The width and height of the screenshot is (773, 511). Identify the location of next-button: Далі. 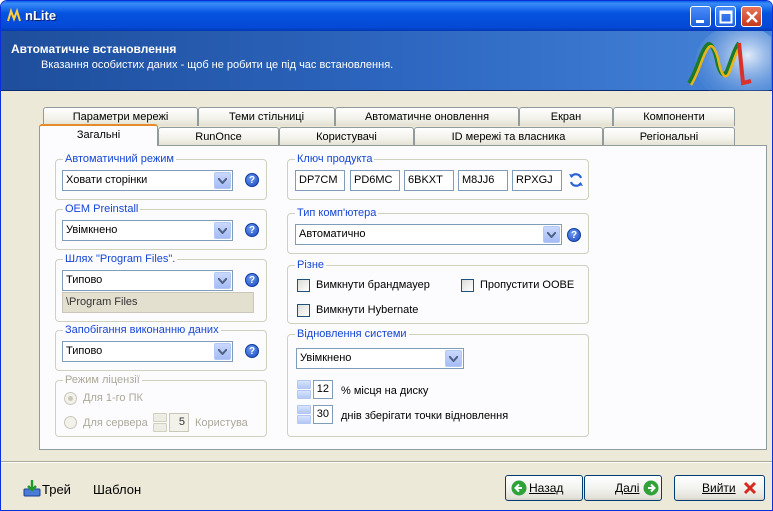
(623, 488).